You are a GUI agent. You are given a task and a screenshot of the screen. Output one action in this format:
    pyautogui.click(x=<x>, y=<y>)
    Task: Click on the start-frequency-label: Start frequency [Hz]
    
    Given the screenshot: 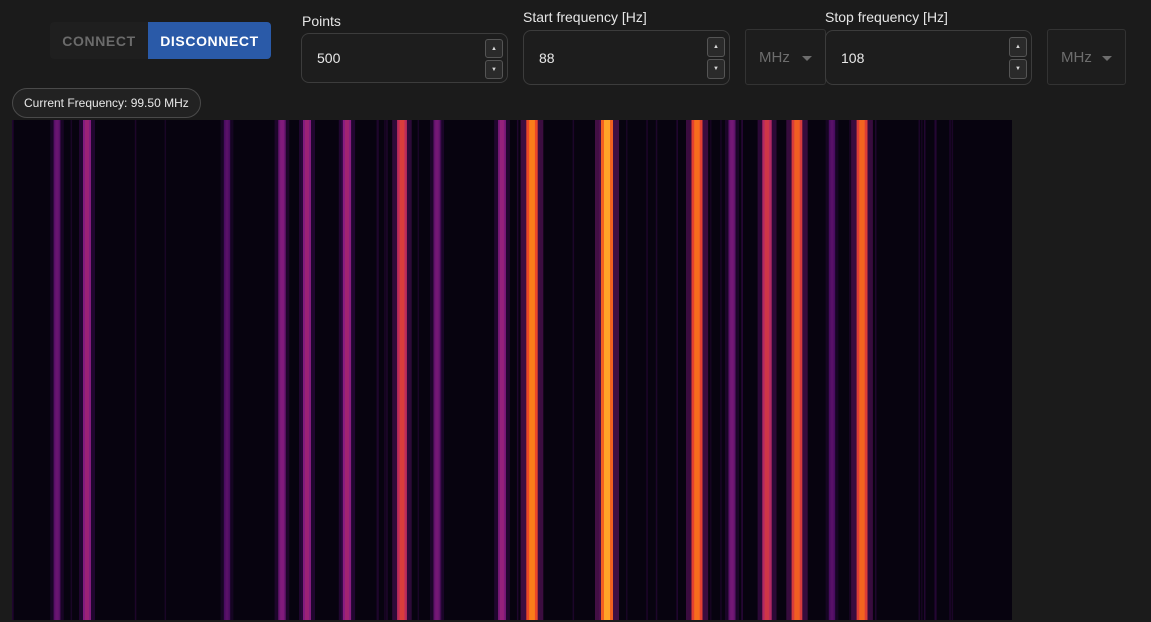 What is the action you would take?
    pyautogui.click(x=585, y=17)
    